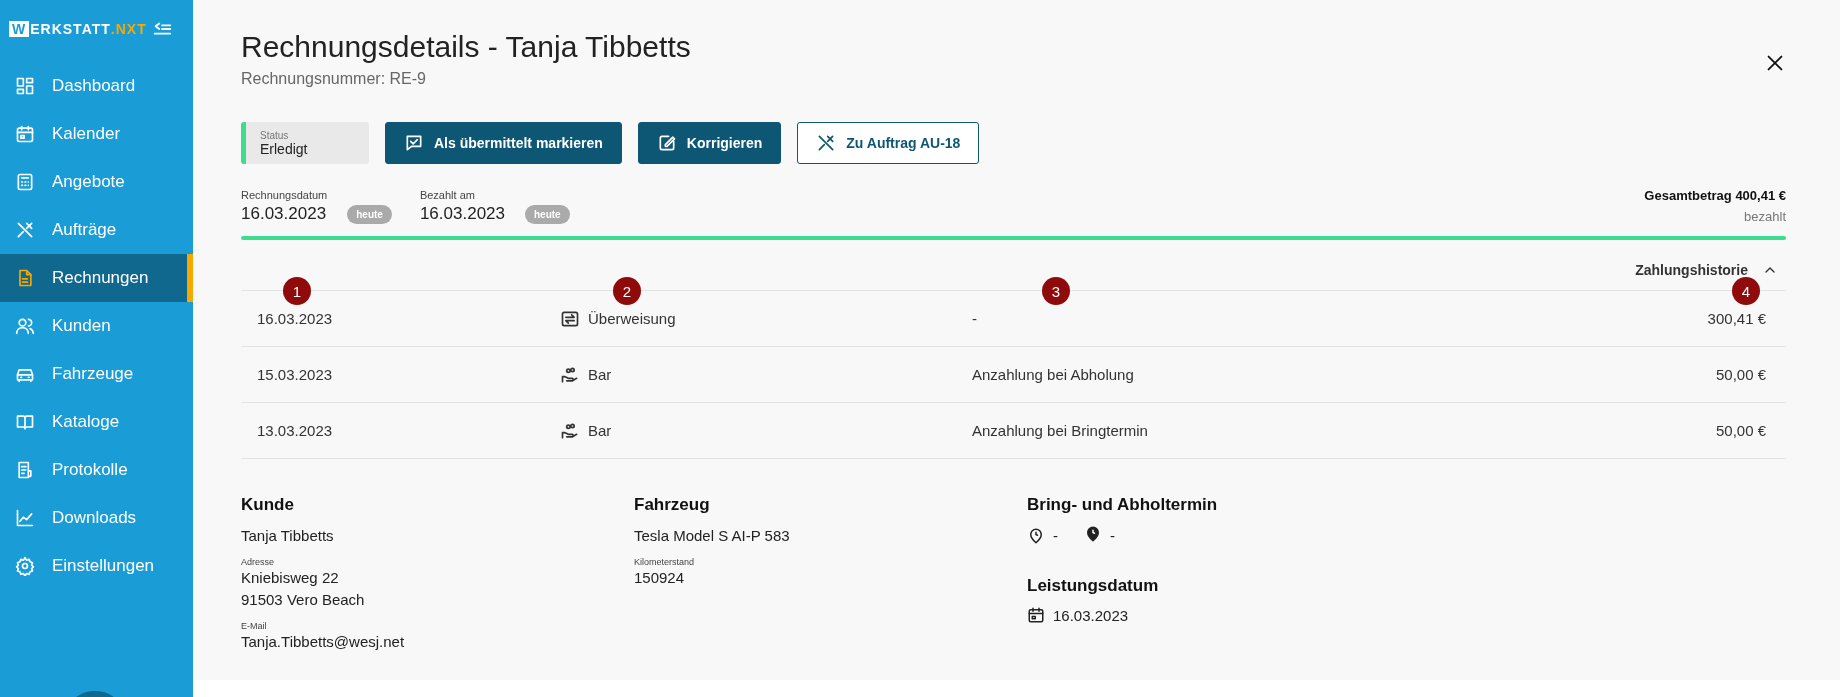 The image size is (1840, 697). Describe the element at coordinates (284, 195) in the screenshot. I see `date-label: Rechnungsdatum` at that location.